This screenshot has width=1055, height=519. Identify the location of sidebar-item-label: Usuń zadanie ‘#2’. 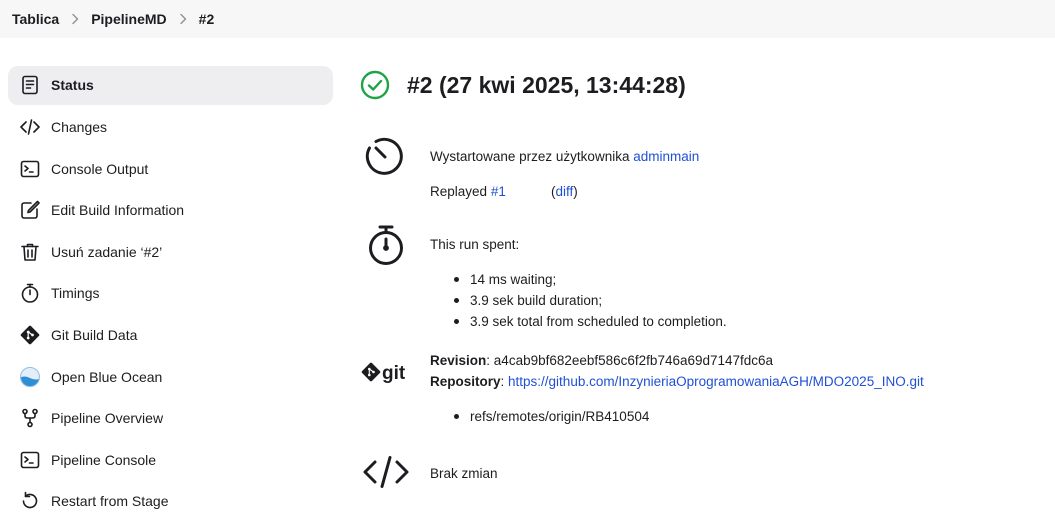
(107, 251).